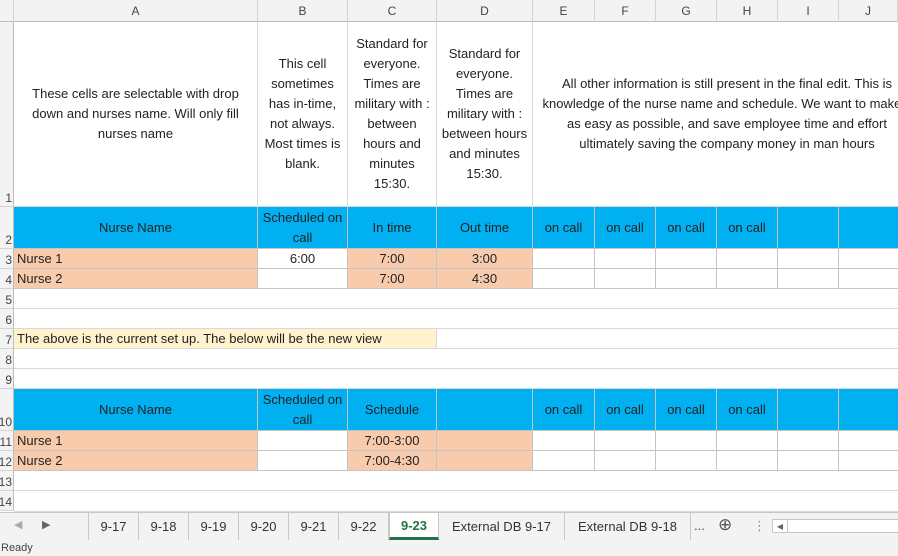 This screenshot has height=556, width=898. Describe the element at coordinates (808, 11) in the screenshot. I see `column-header-i: I` at that location.